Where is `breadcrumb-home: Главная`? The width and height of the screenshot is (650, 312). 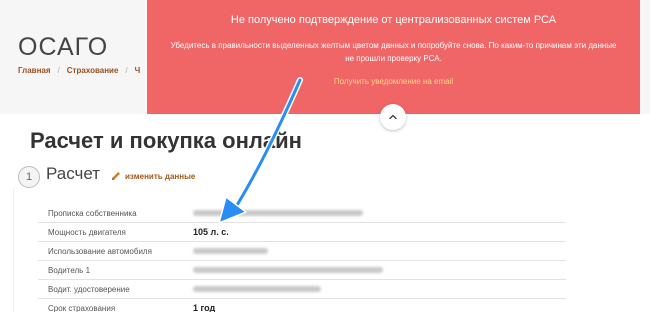
breadcrumb-home: Главная is located at coordinates (34, 70).